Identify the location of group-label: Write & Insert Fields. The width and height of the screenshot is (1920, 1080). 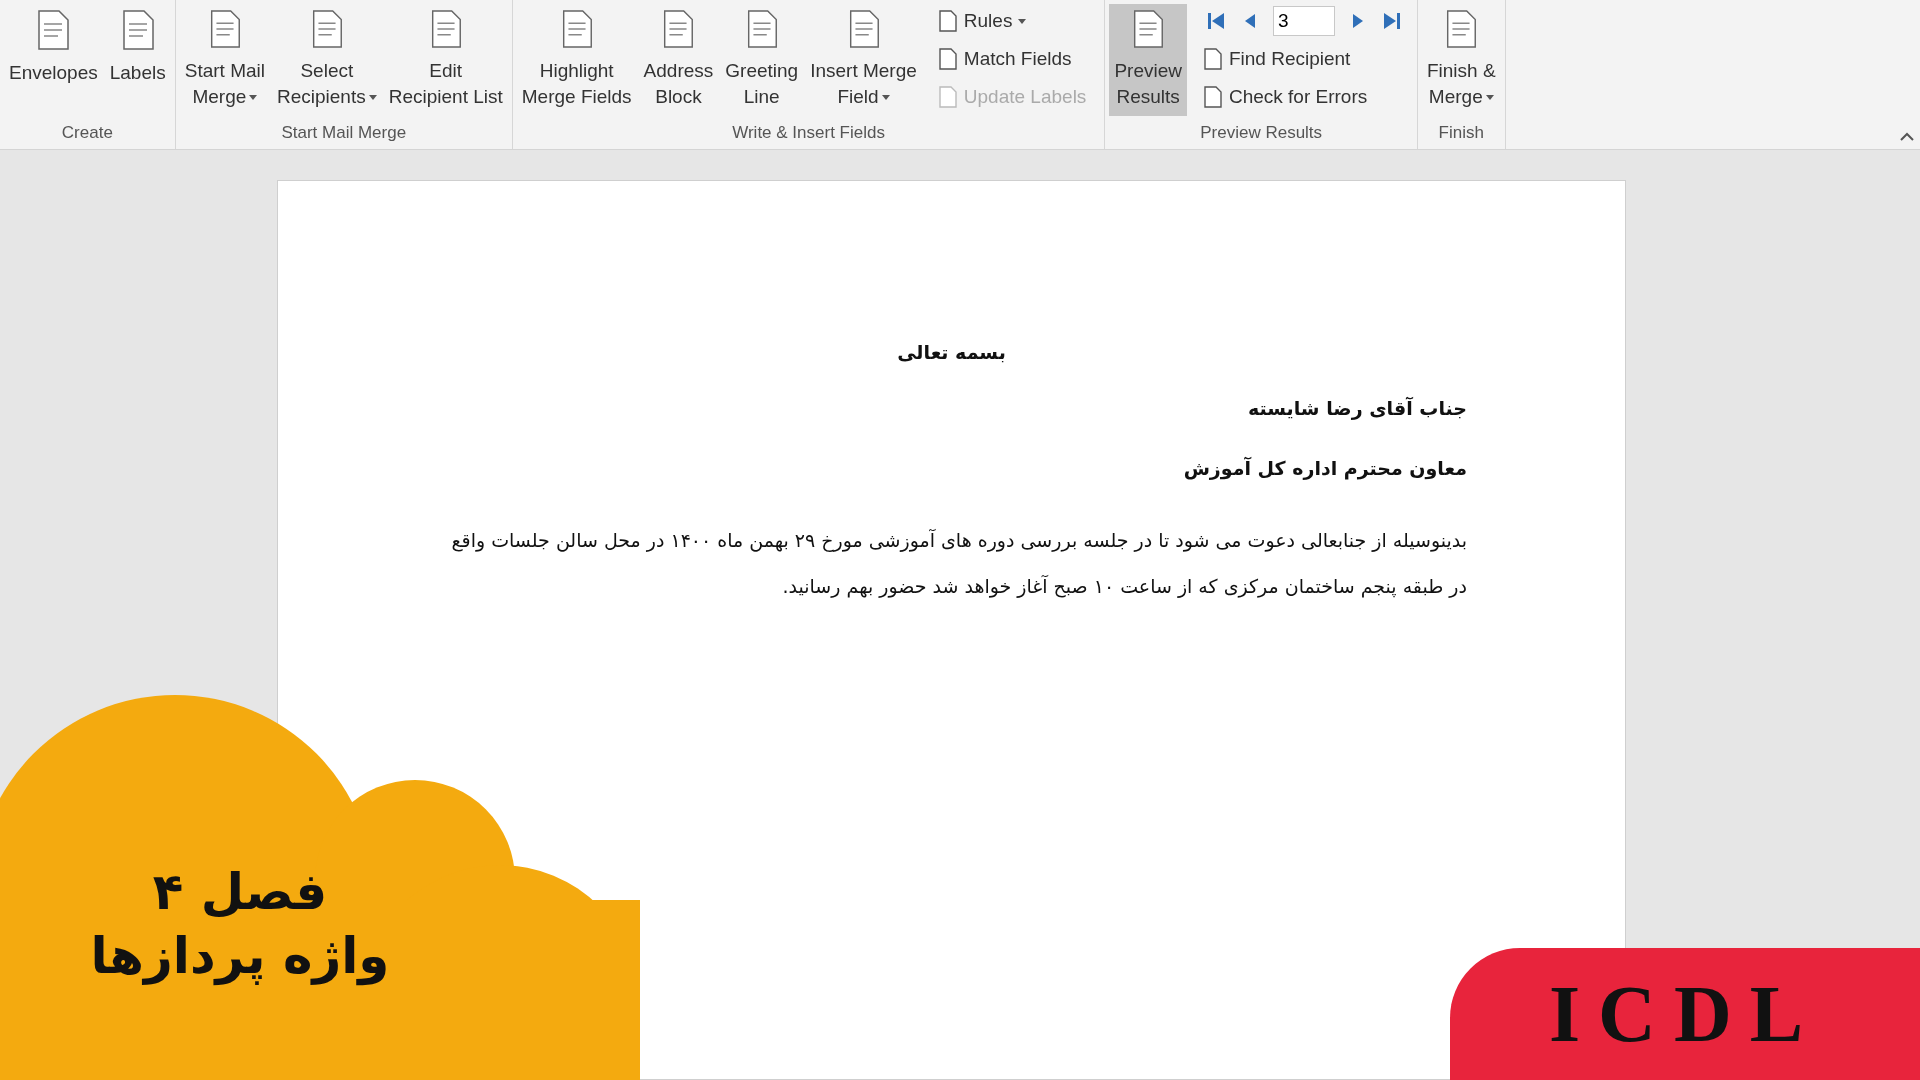
(808, 133).